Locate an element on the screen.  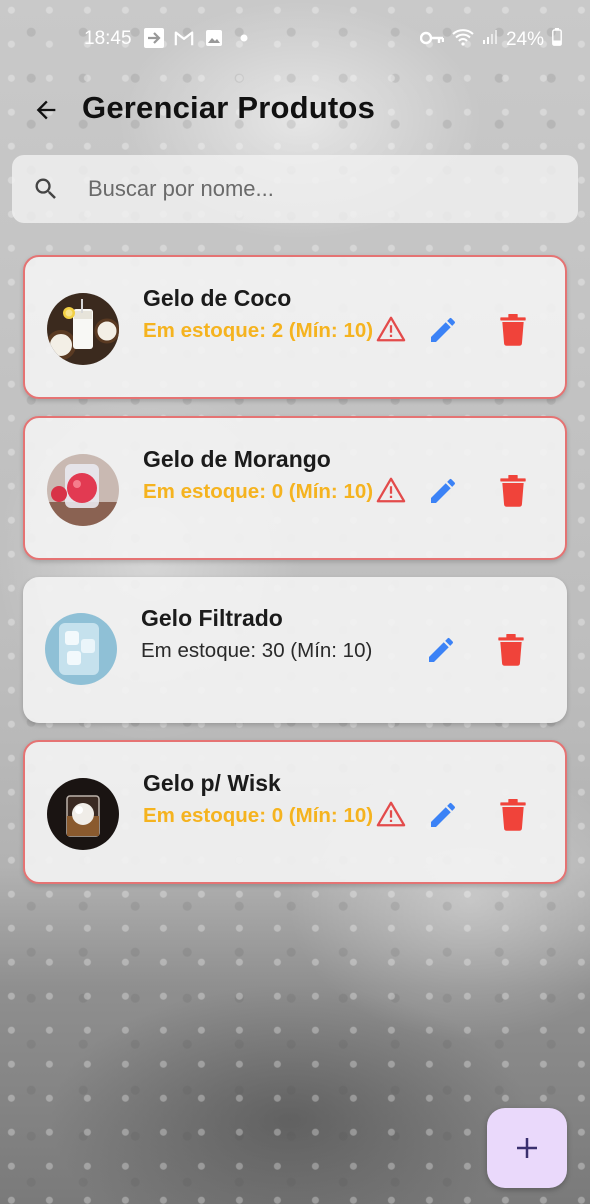
product-card: Gelo p/ Wisk Em estoque: 0 (Mín: 10) is located at coordinates (295, 812).